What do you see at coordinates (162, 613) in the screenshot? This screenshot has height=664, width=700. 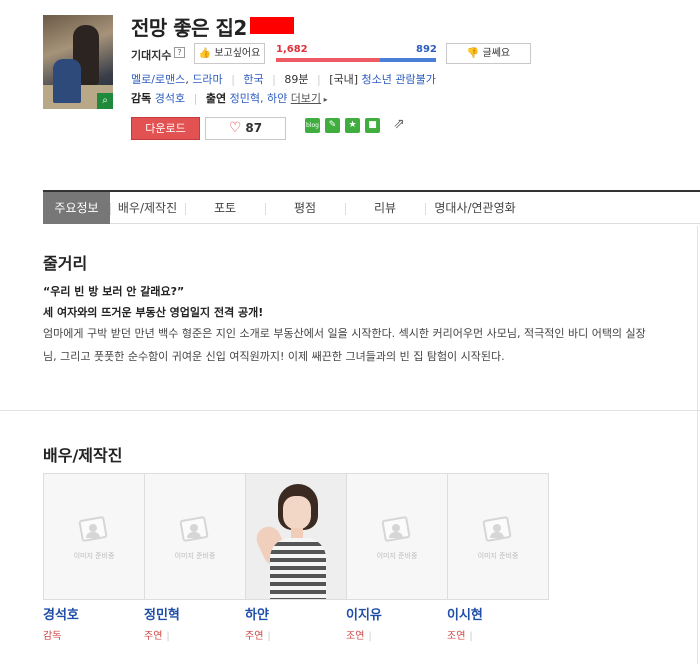 I see `cast-name: 정민혁` at bounding box center [162, 613].